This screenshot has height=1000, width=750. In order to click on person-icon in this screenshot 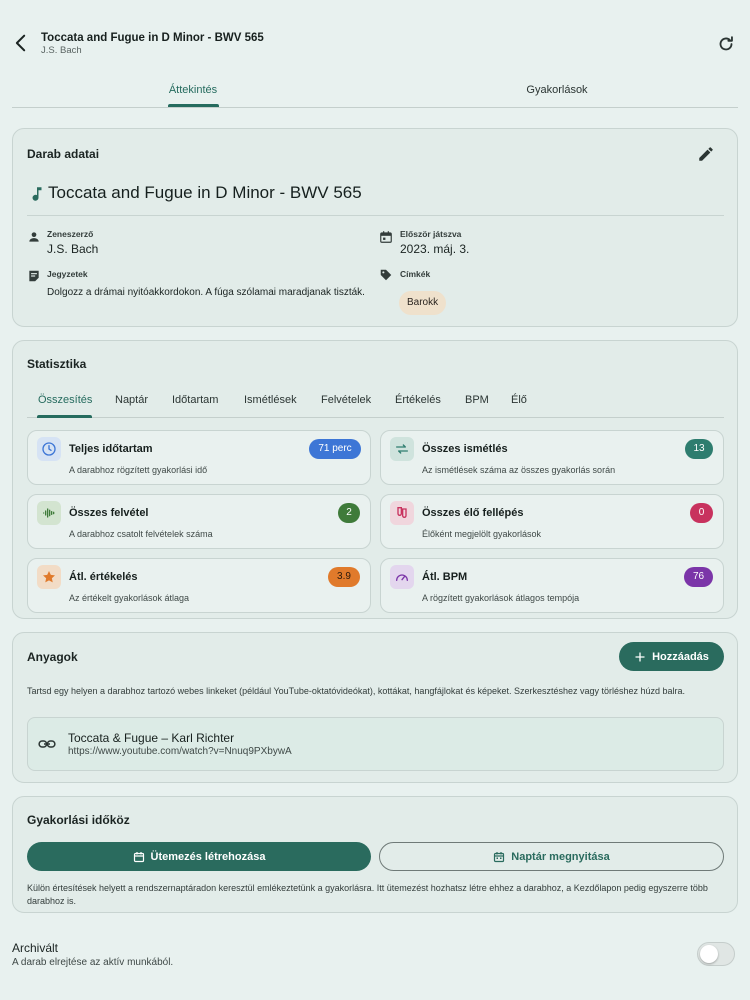, I will do `click(34, 237)`.